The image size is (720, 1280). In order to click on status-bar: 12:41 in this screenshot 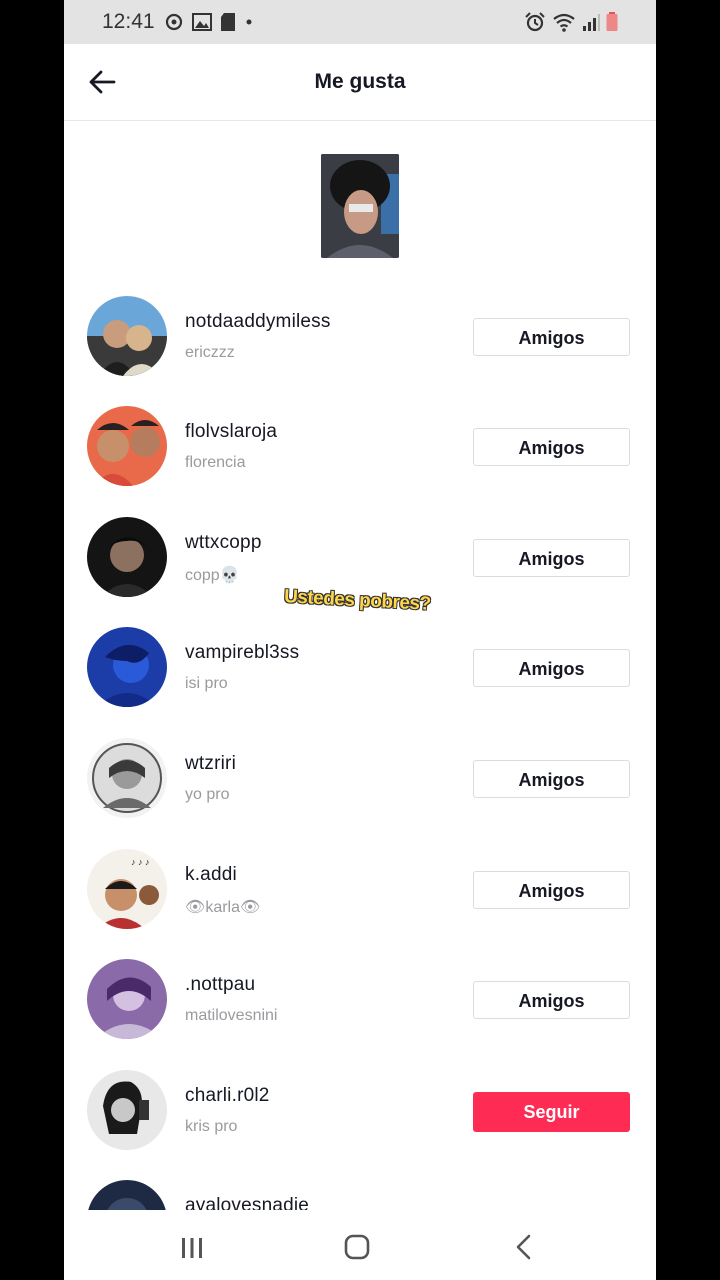, I will do `click(360, 22)`.